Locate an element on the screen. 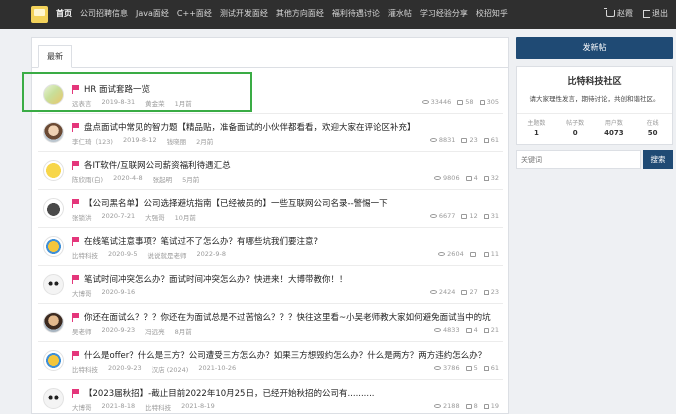  post-title: 笔试时间冲突怎么办？面试时间冲突怎么办？快进来！大博带教你！！ is located at coordinates (210, 279).